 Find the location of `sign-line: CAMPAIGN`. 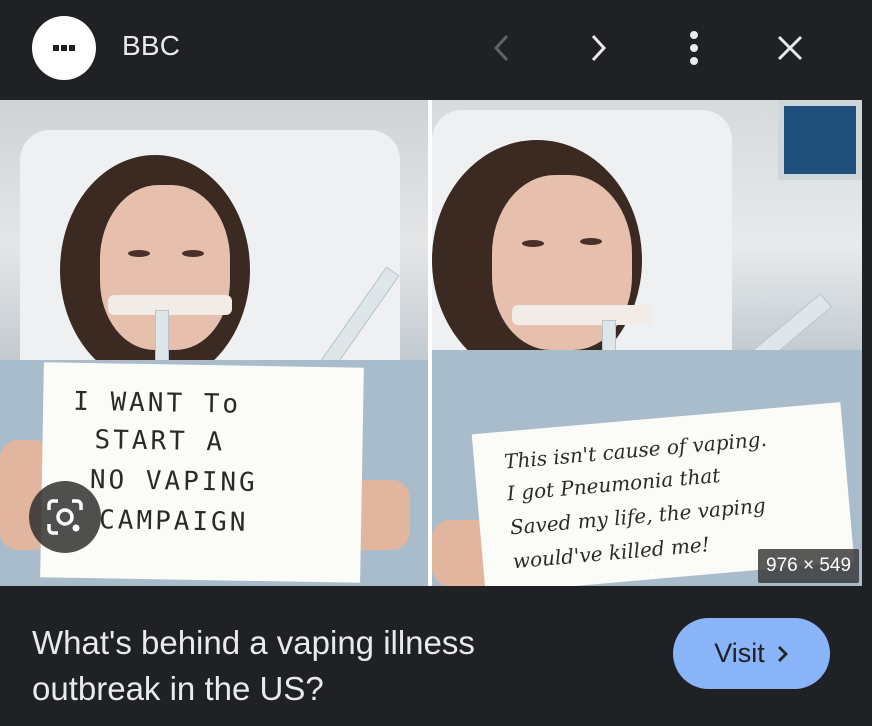

sign-line: CAMPAIGN is located at coordinates (173, 521).